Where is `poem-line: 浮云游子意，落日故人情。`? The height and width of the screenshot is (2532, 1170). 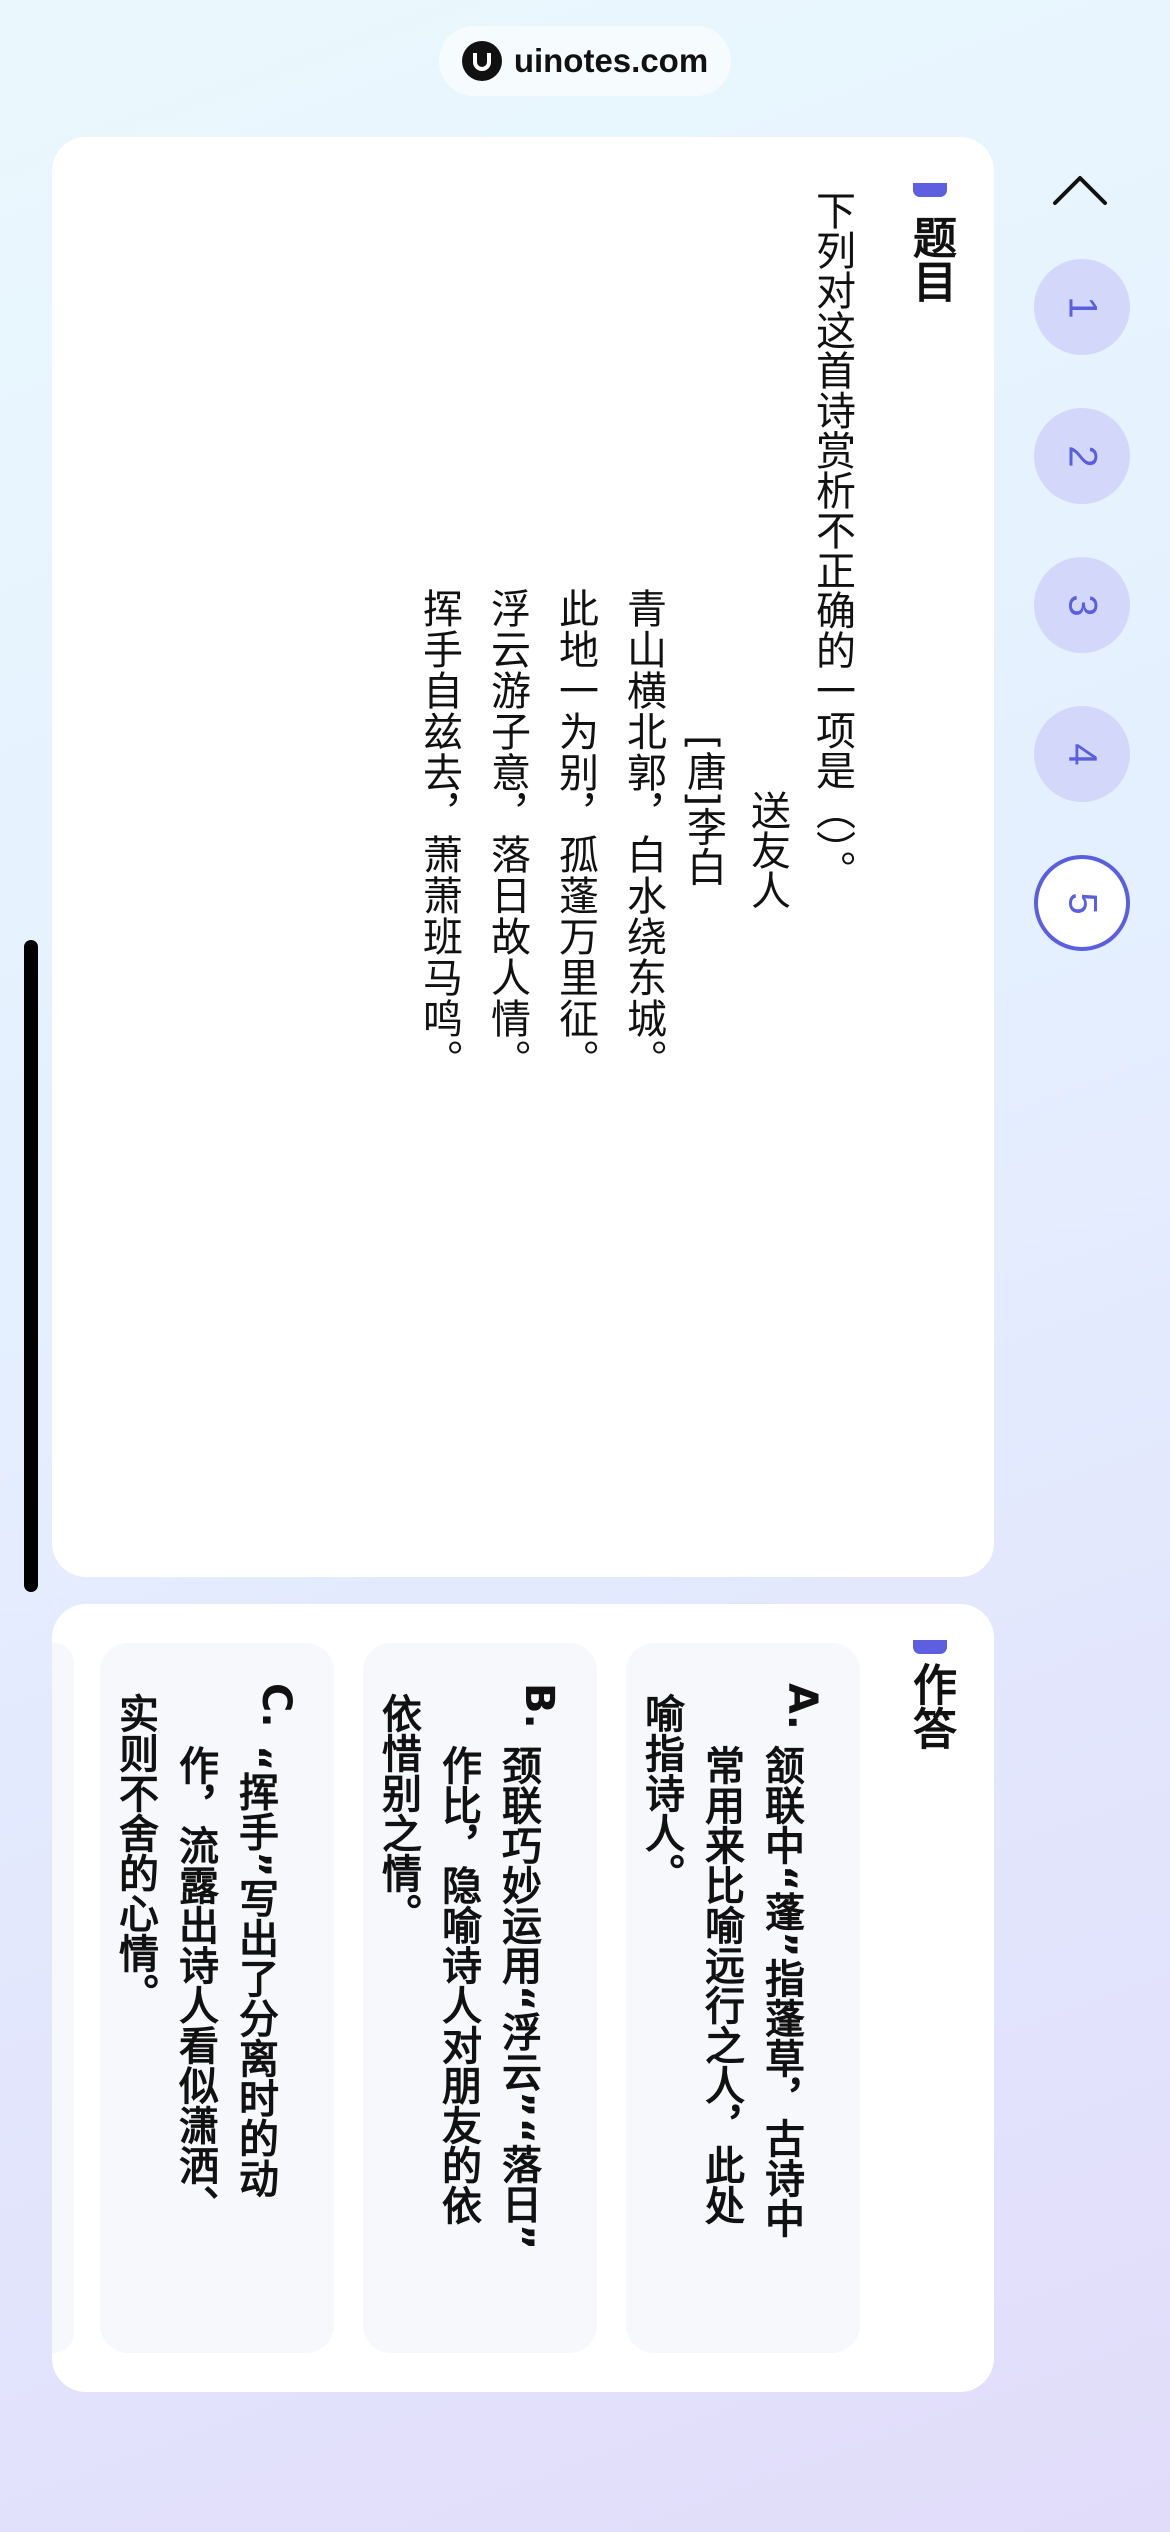
poem-line: 浮云游子意，落日故人情。 is located at coordinates (507, 834).